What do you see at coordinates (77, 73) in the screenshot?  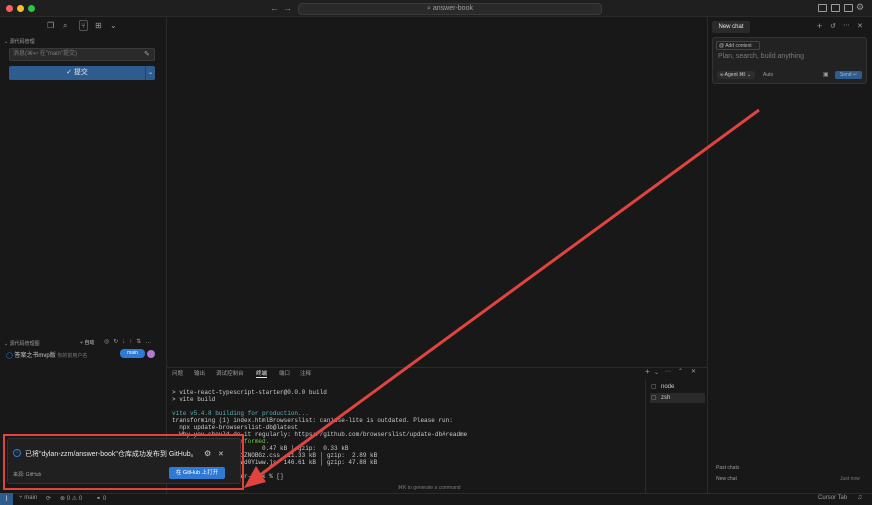 I see `commit-button: ✓ 提交` at bounding box center [77, 73].